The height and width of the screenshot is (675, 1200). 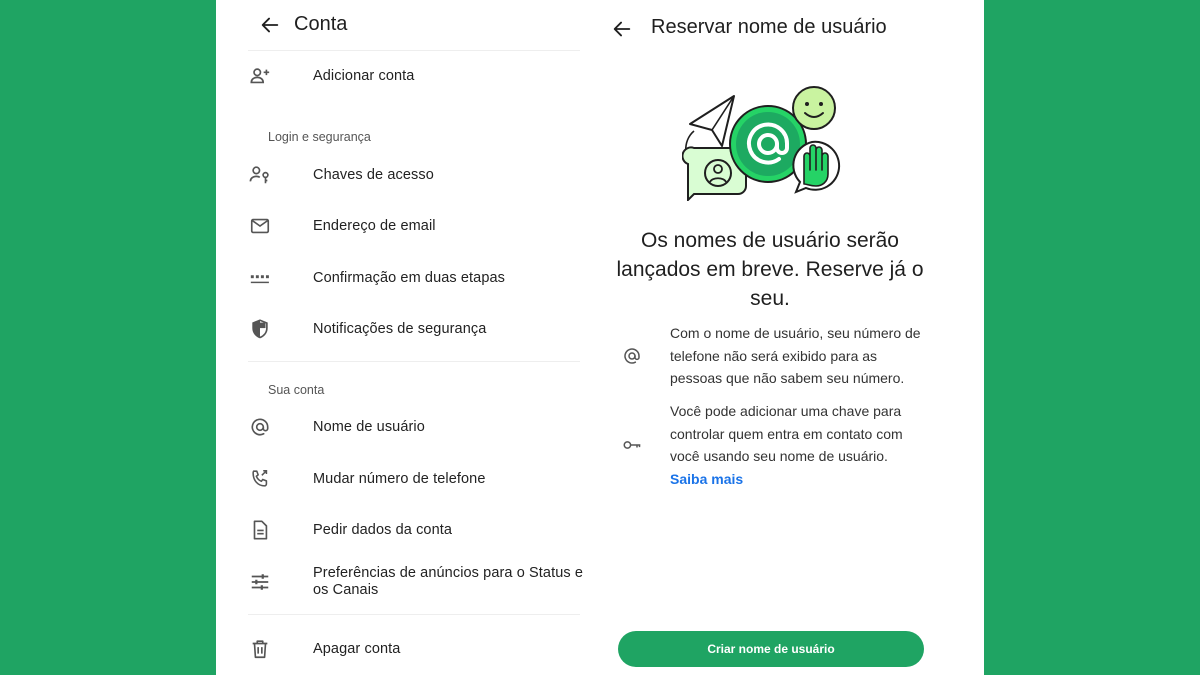 I want to click on smiley-icon, so click(x=814, y=108).